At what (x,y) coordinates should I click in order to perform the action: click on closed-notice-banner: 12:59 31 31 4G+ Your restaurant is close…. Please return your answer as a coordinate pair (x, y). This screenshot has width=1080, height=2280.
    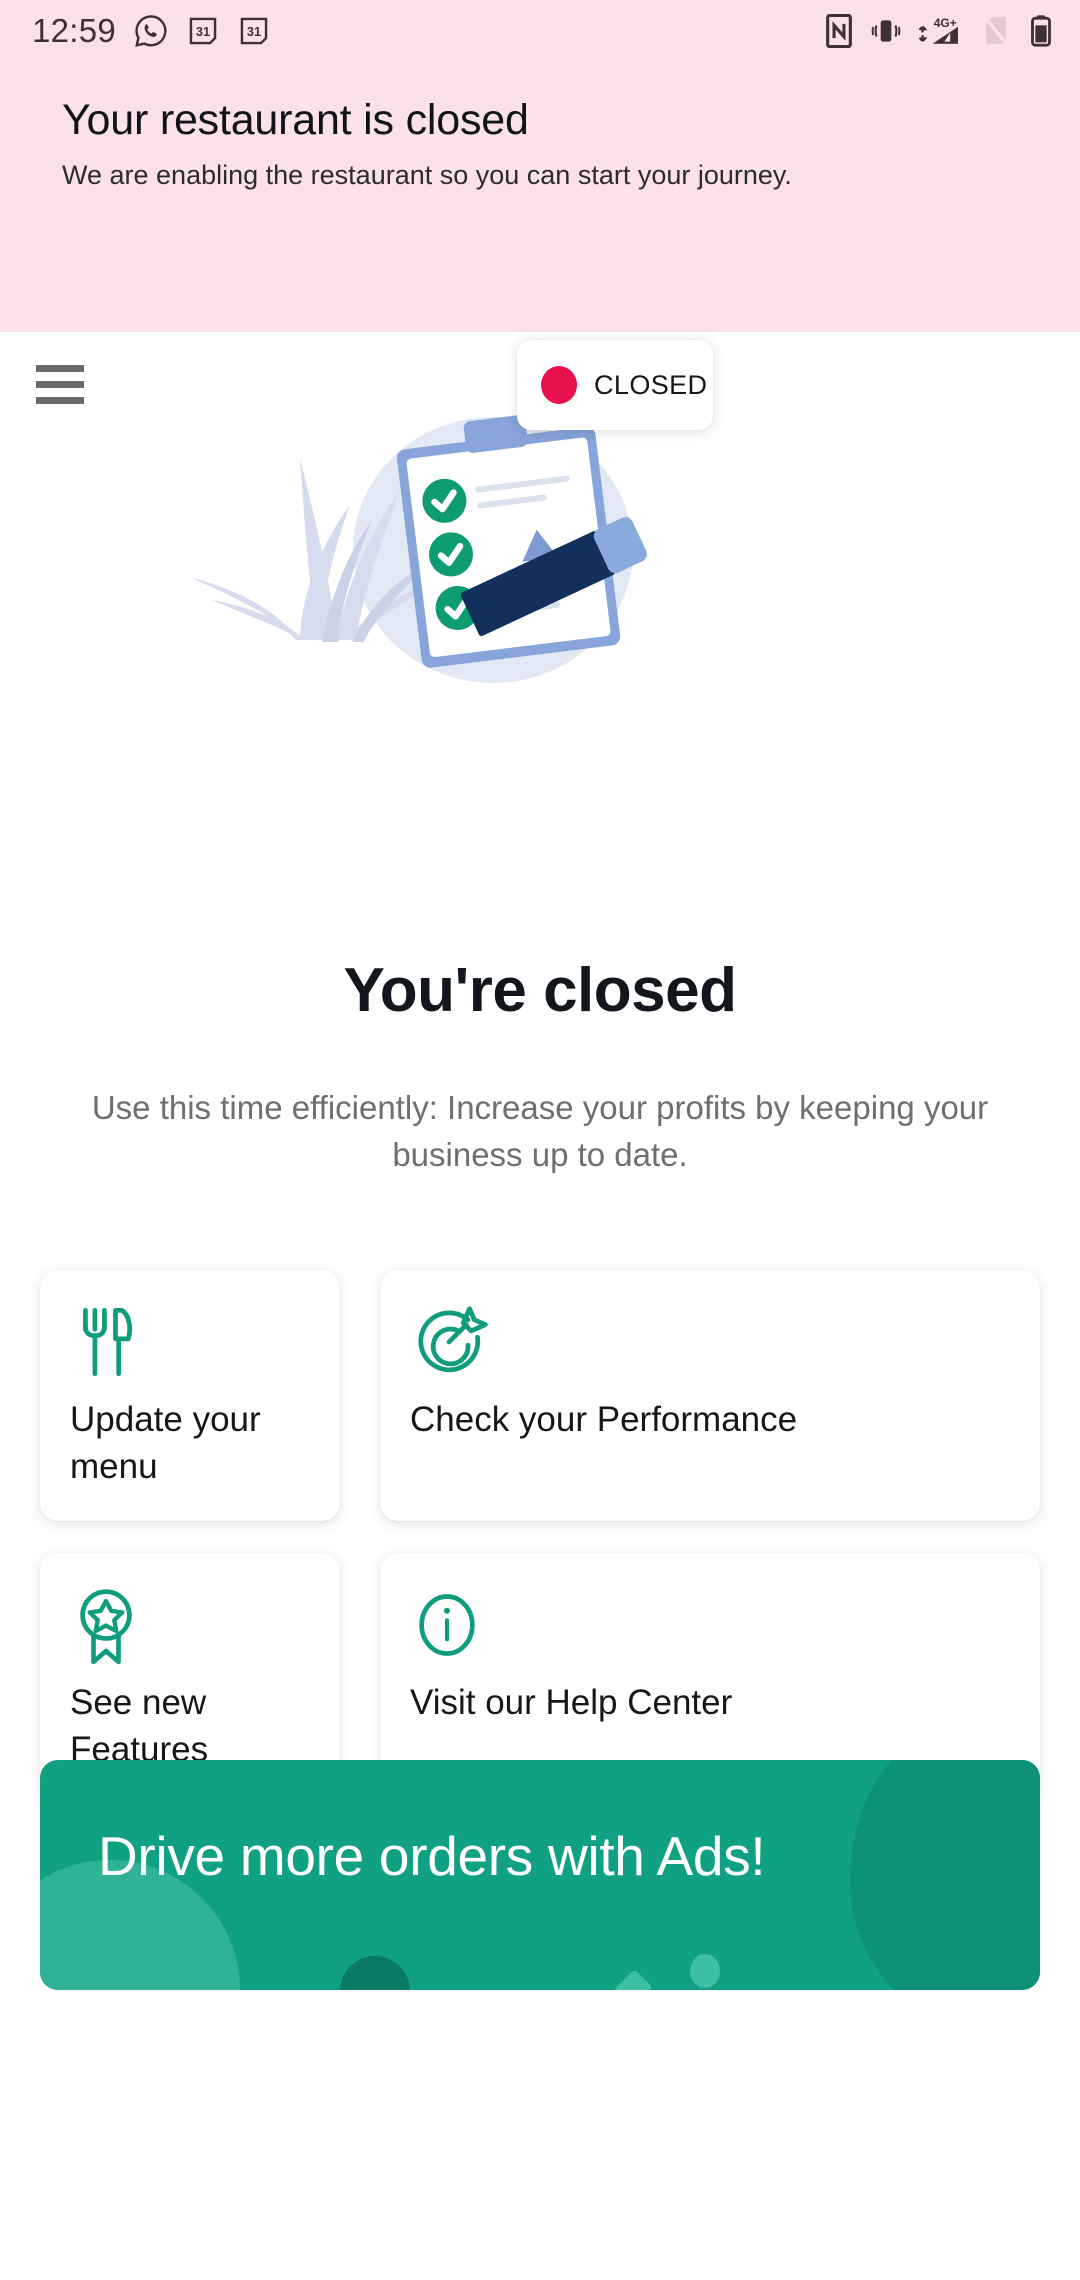
    Looking at the image, I should click on (540, 166).